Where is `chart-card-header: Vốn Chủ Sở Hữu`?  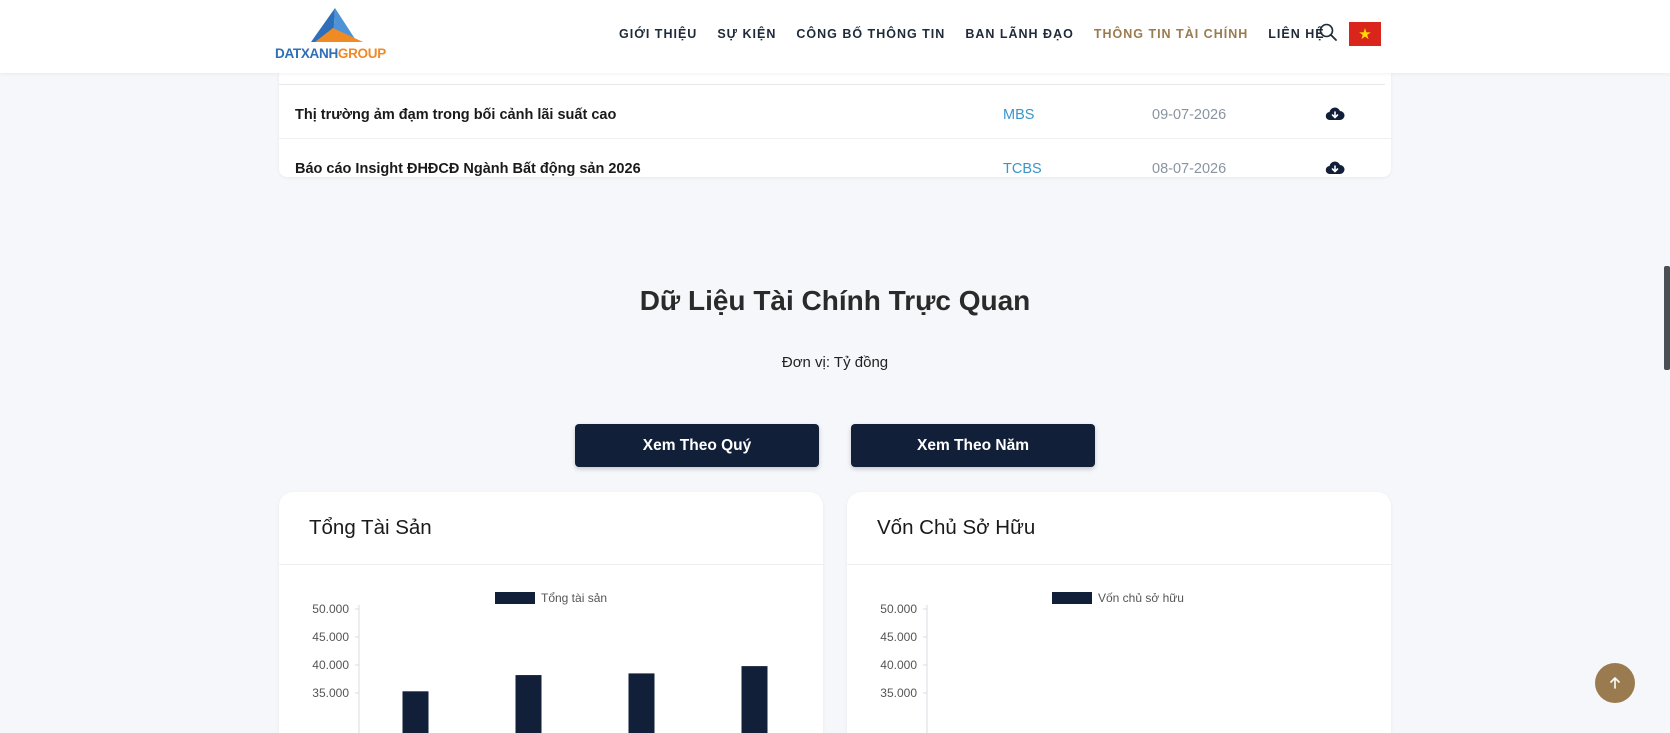 chart-card-header: Vốn Chủ Sở Hữu is located at coordinates (1119, 528).